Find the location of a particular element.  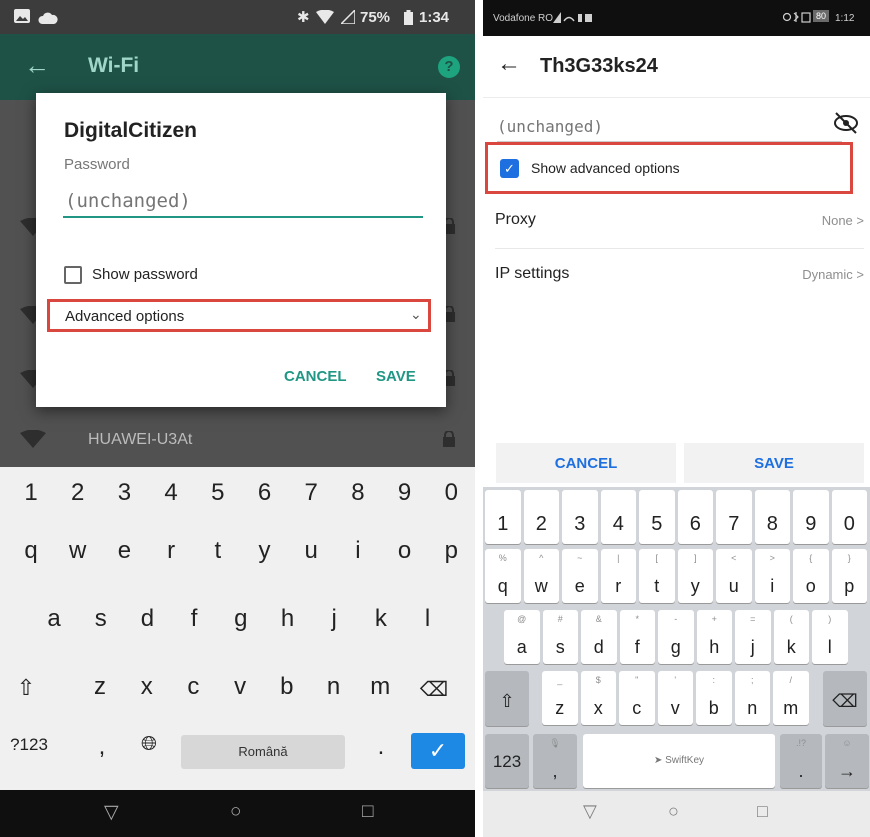

letter-key: (k is located at coordinates (791, 637).